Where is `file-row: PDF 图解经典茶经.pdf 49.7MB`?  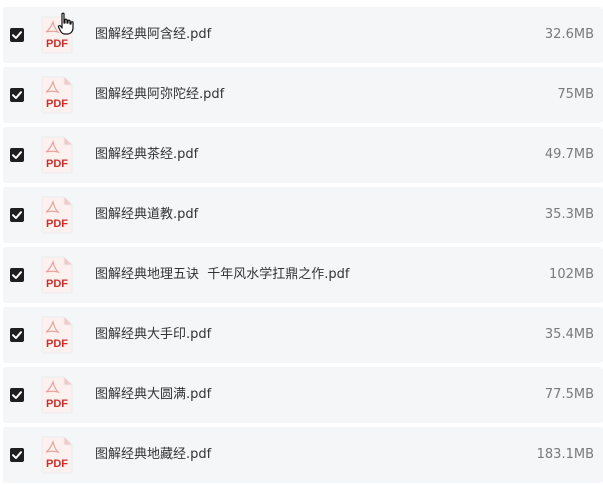 file-row: PDF 图解经典茶经.pdf 49.7MB is located at coordinates (303, 155).